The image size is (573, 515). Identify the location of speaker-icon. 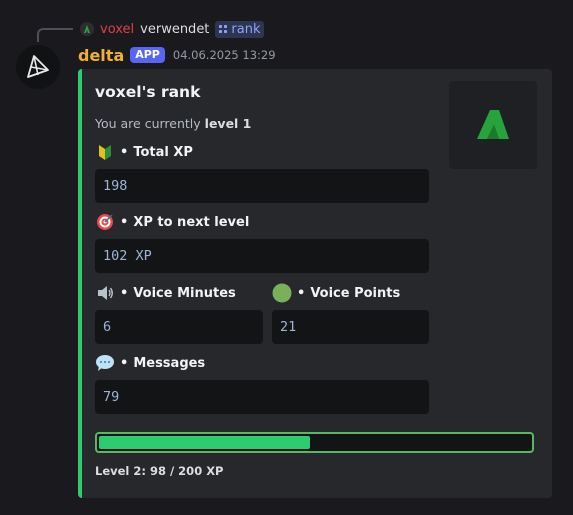
(105, 293).